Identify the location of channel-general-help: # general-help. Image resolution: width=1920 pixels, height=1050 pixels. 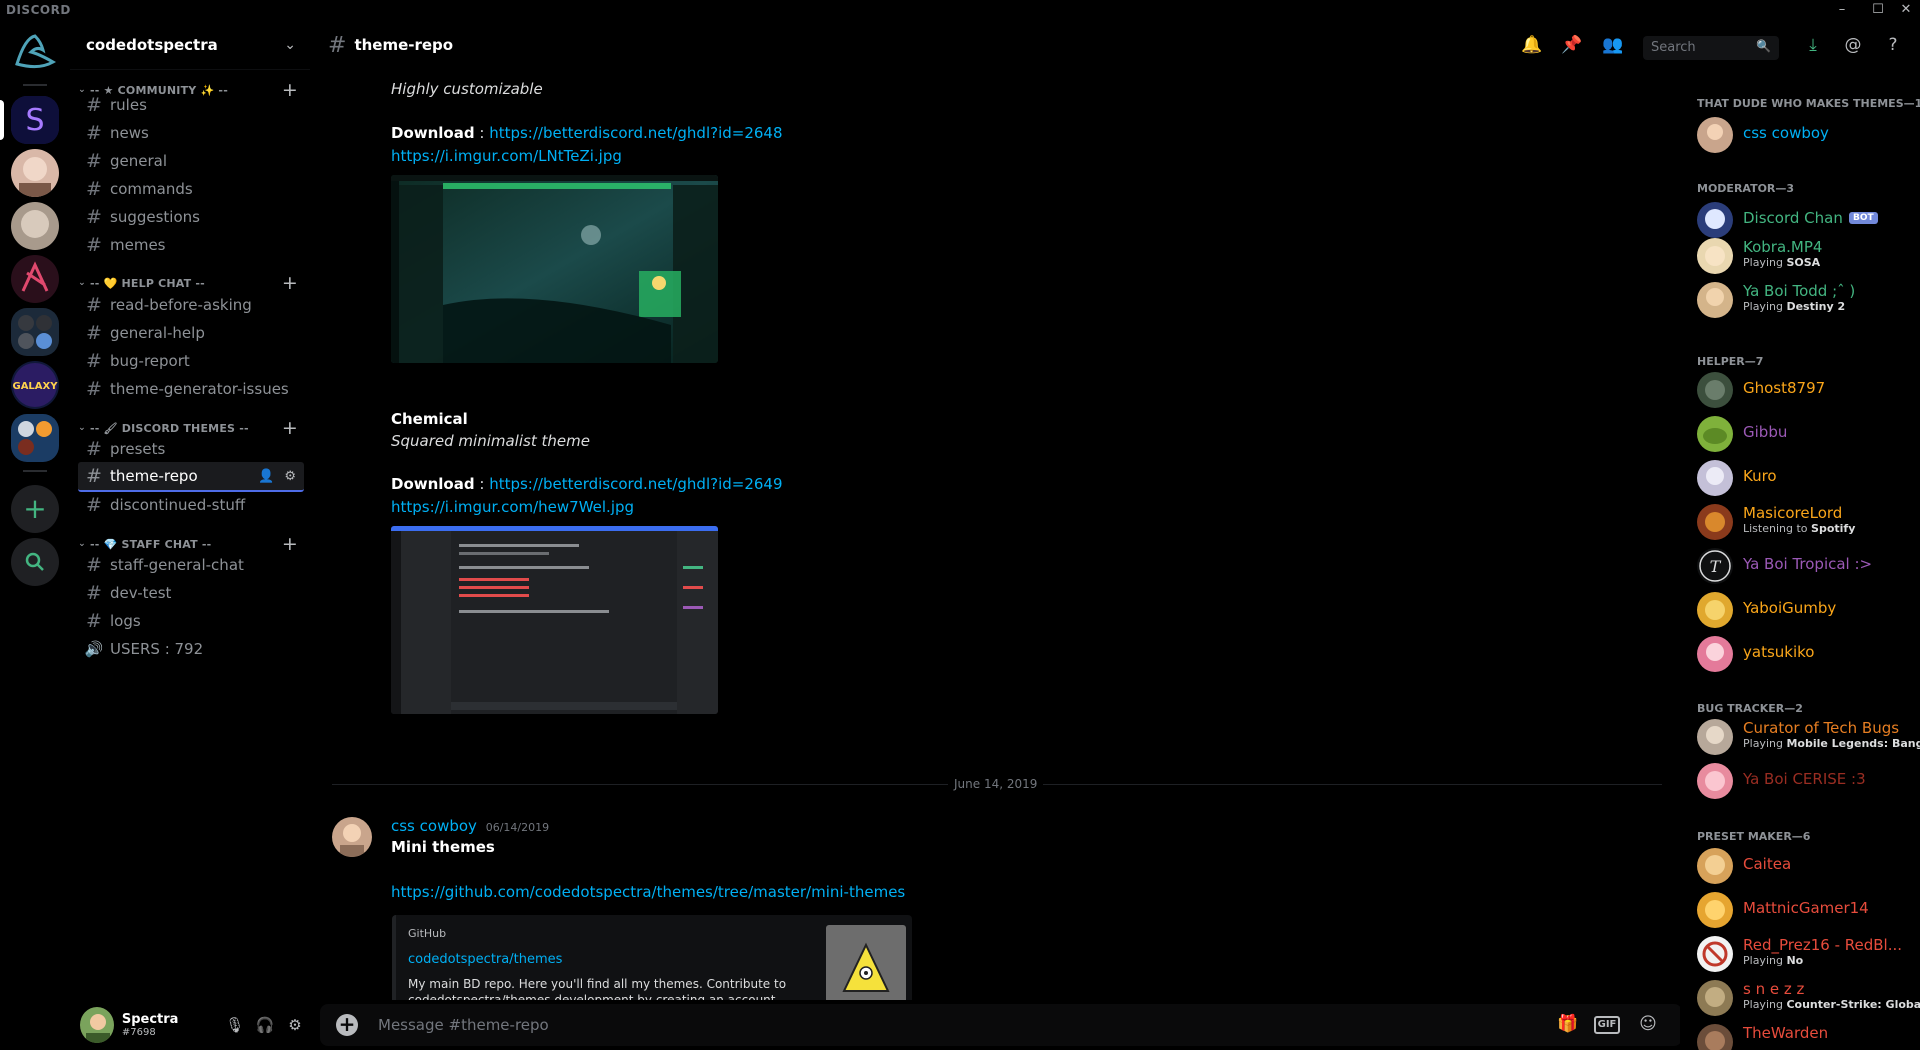
(191, 333).